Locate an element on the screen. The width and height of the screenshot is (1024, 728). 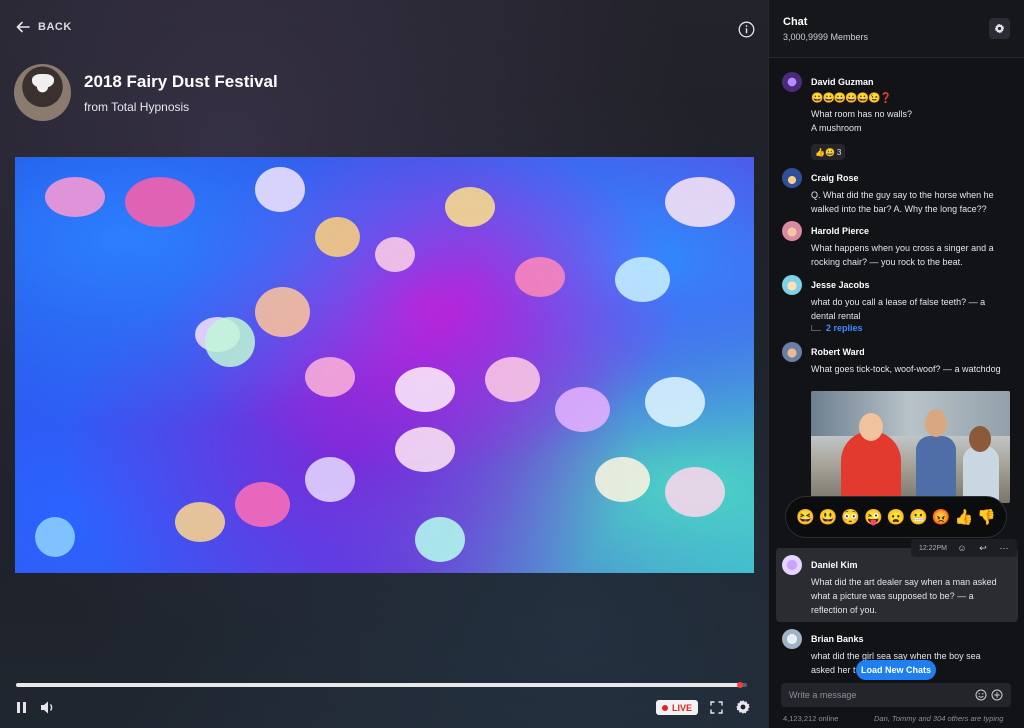
fullscreen-icon is located at coordinates (716, 707).